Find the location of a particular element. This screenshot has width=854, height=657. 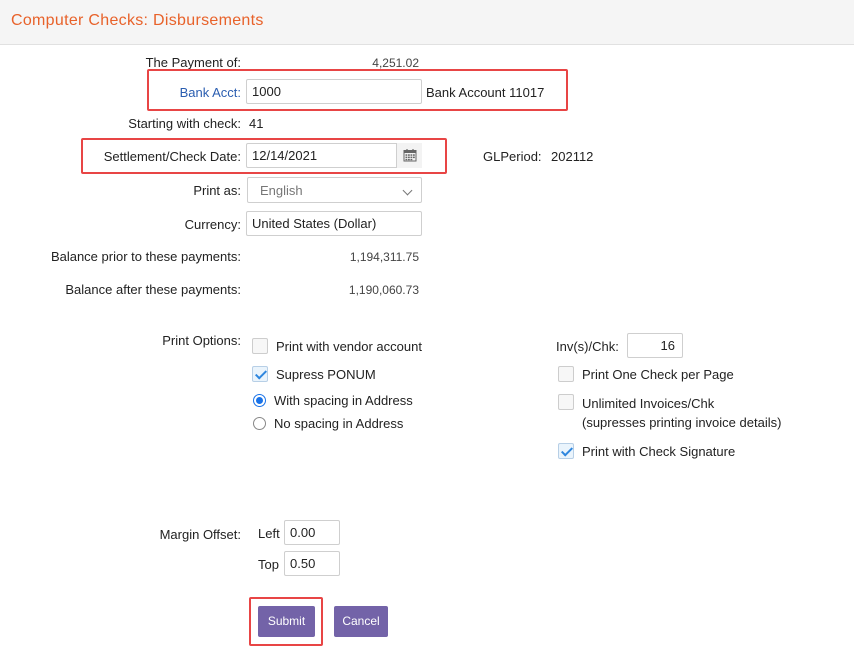

starting-check-value: 41 is located at coordinates (256, 123).